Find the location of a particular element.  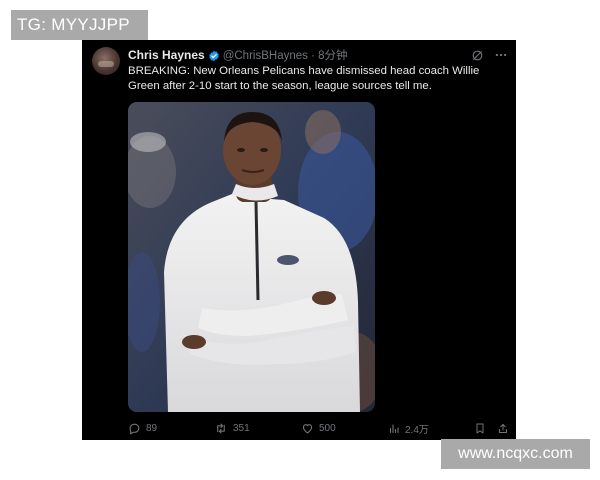

bookmark-icon is located at coordinates (480, 428).